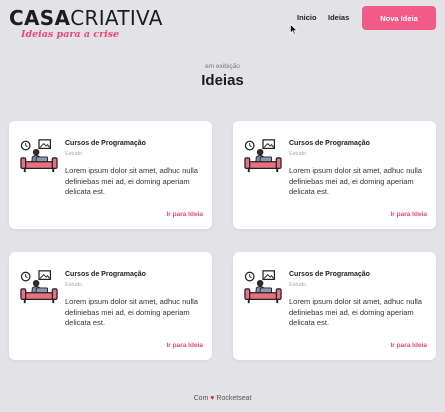 The width and height of the screenshot is (445, 412). I want to click on logo-tagline: Ideias para a crise, so click(70, 34).